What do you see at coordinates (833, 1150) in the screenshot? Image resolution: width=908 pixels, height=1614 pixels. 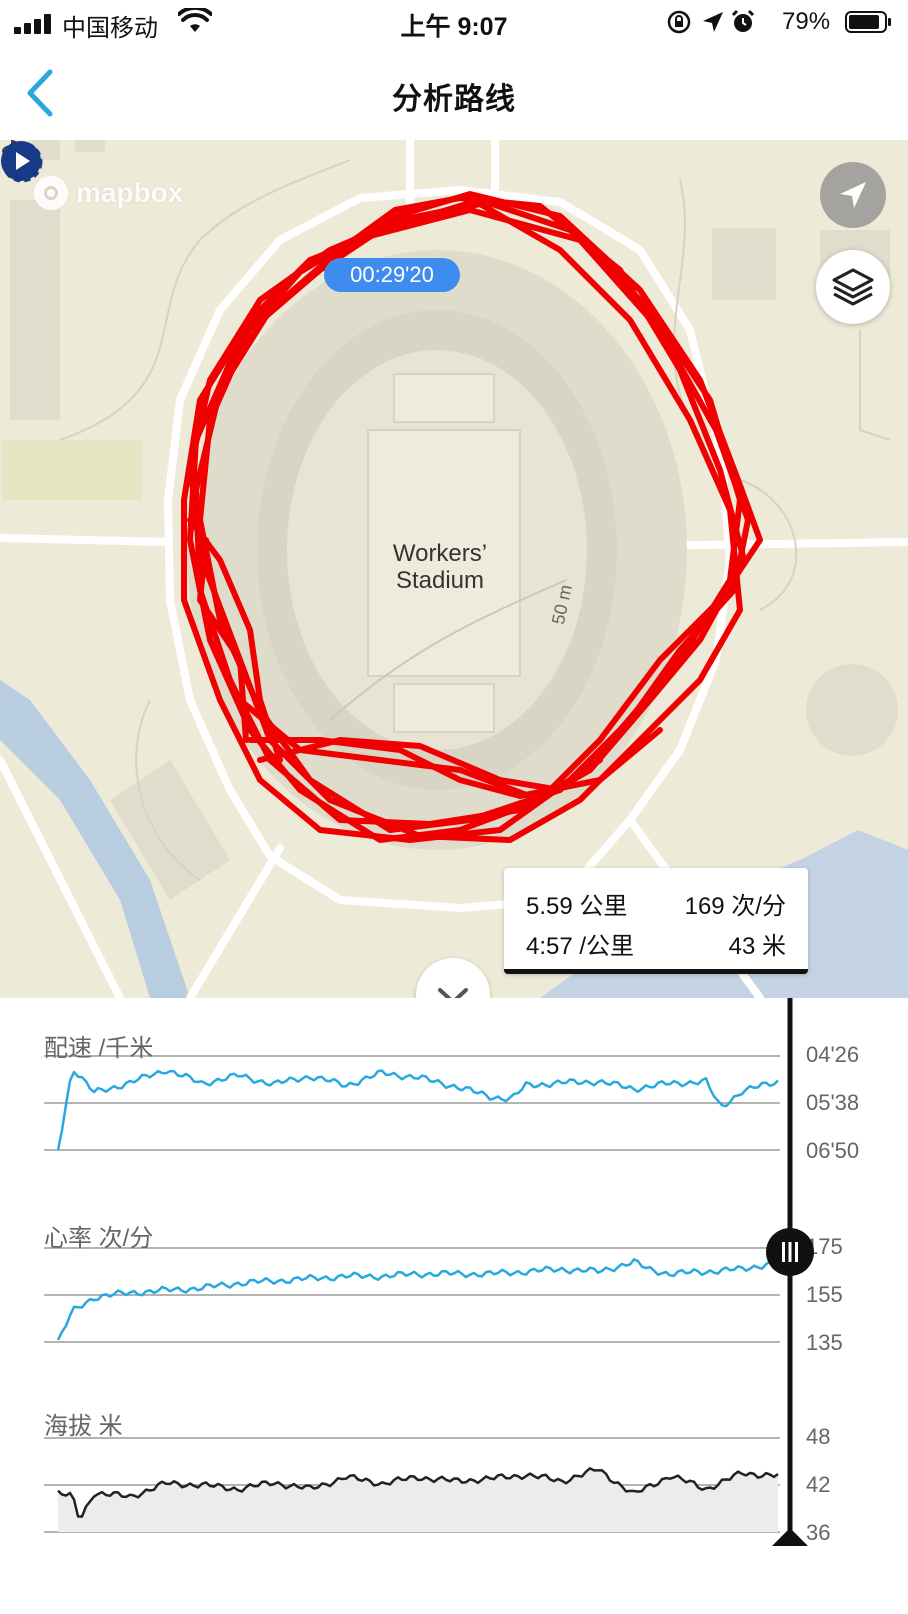 I see `pace-tick: 06'50` at bounding box center [833, 1150].